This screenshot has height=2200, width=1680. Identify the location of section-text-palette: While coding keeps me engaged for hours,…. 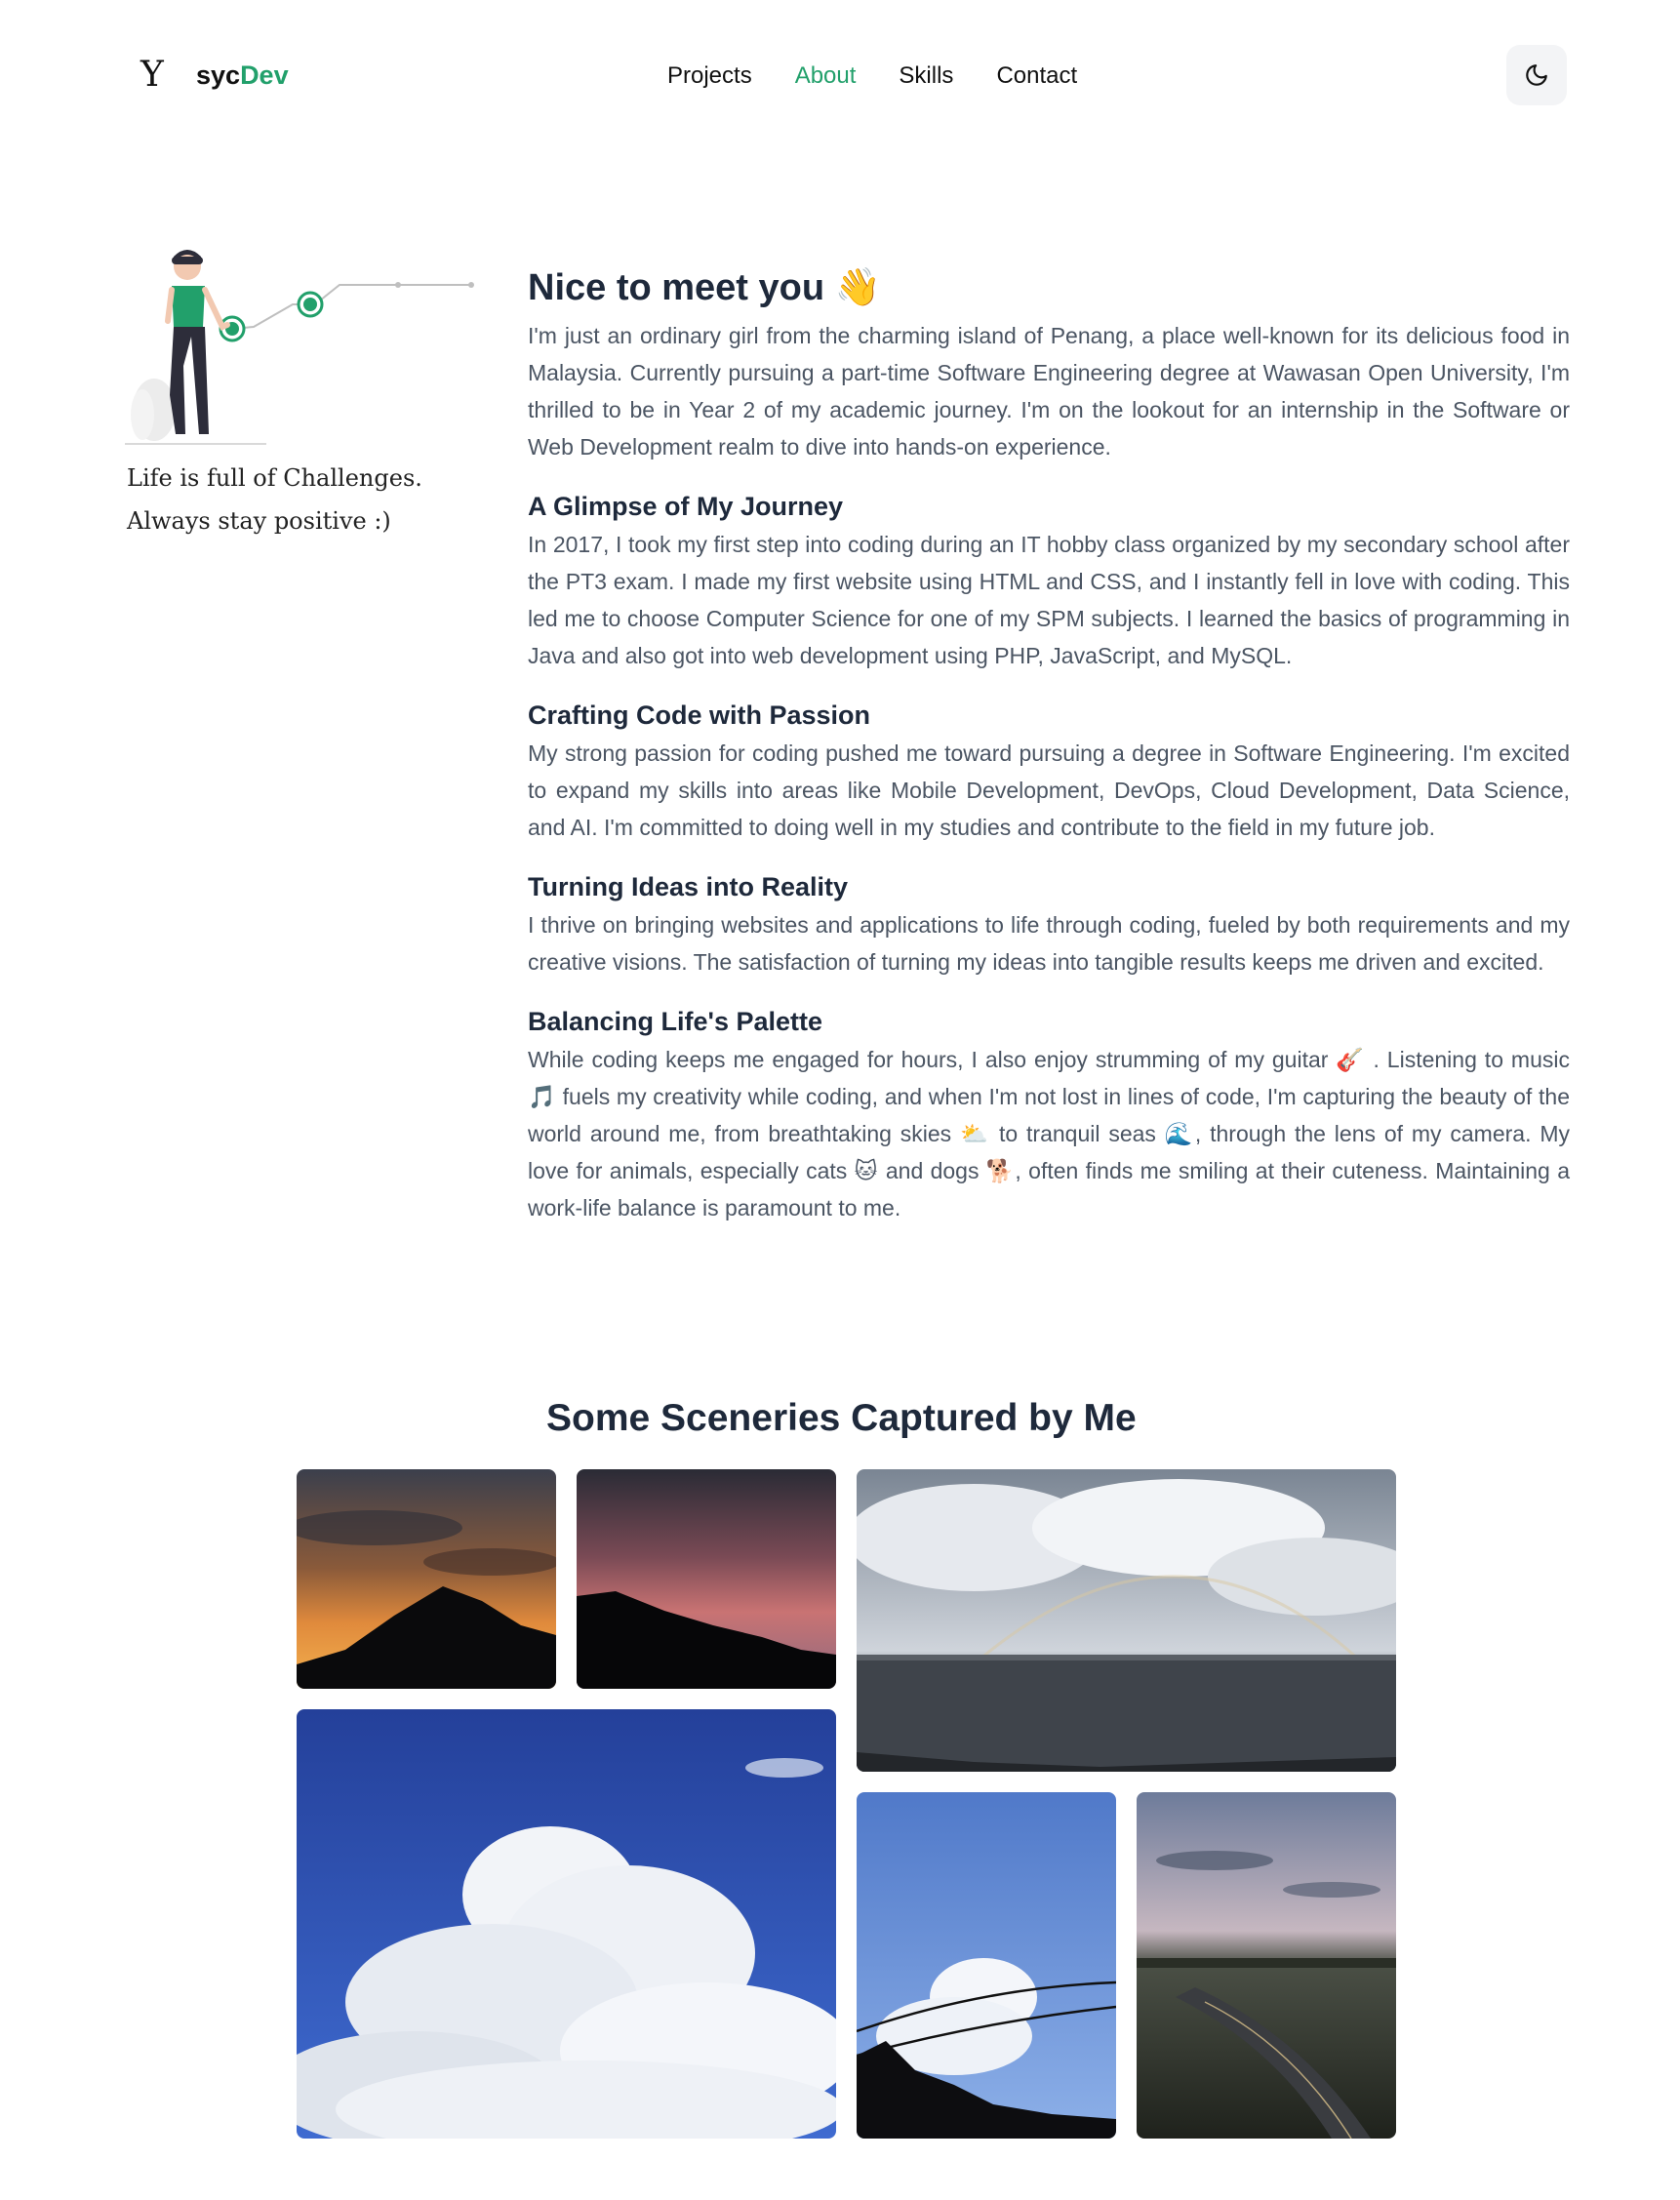
(1049, 1133).